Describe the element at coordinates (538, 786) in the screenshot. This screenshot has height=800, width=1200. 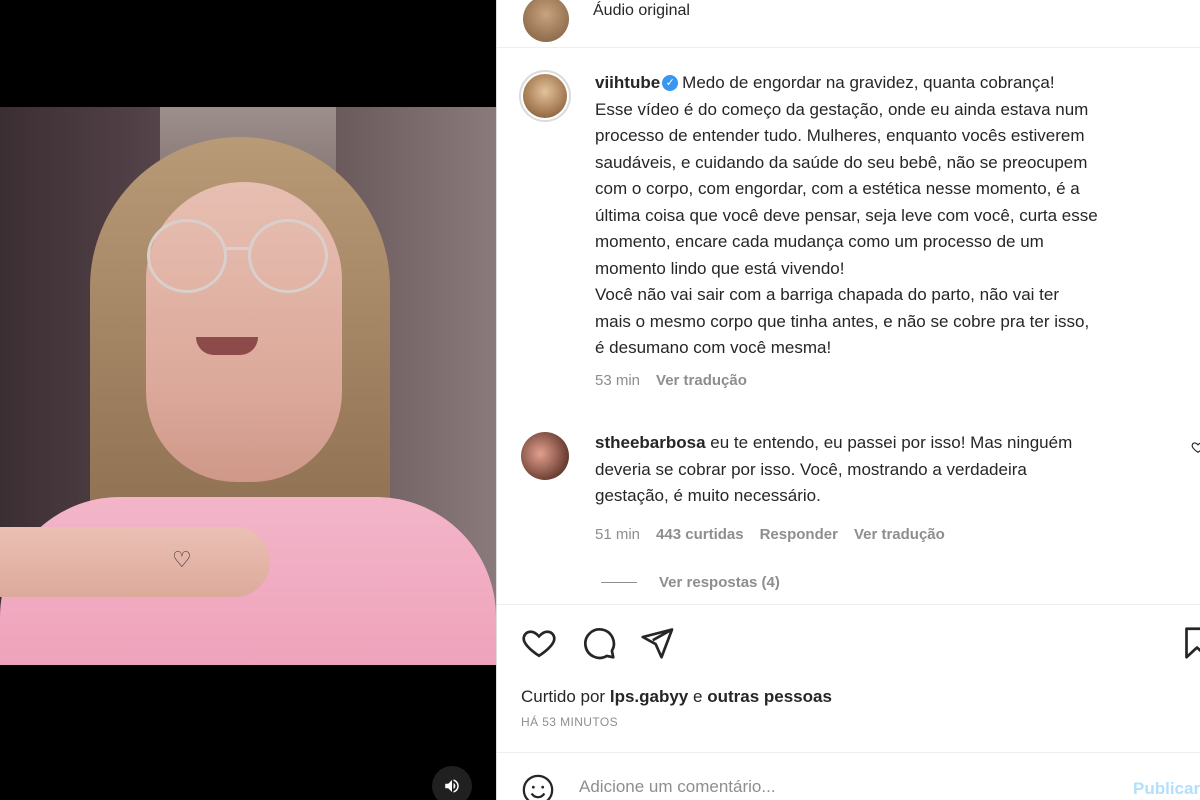
I see `emoji-icon` at that location.